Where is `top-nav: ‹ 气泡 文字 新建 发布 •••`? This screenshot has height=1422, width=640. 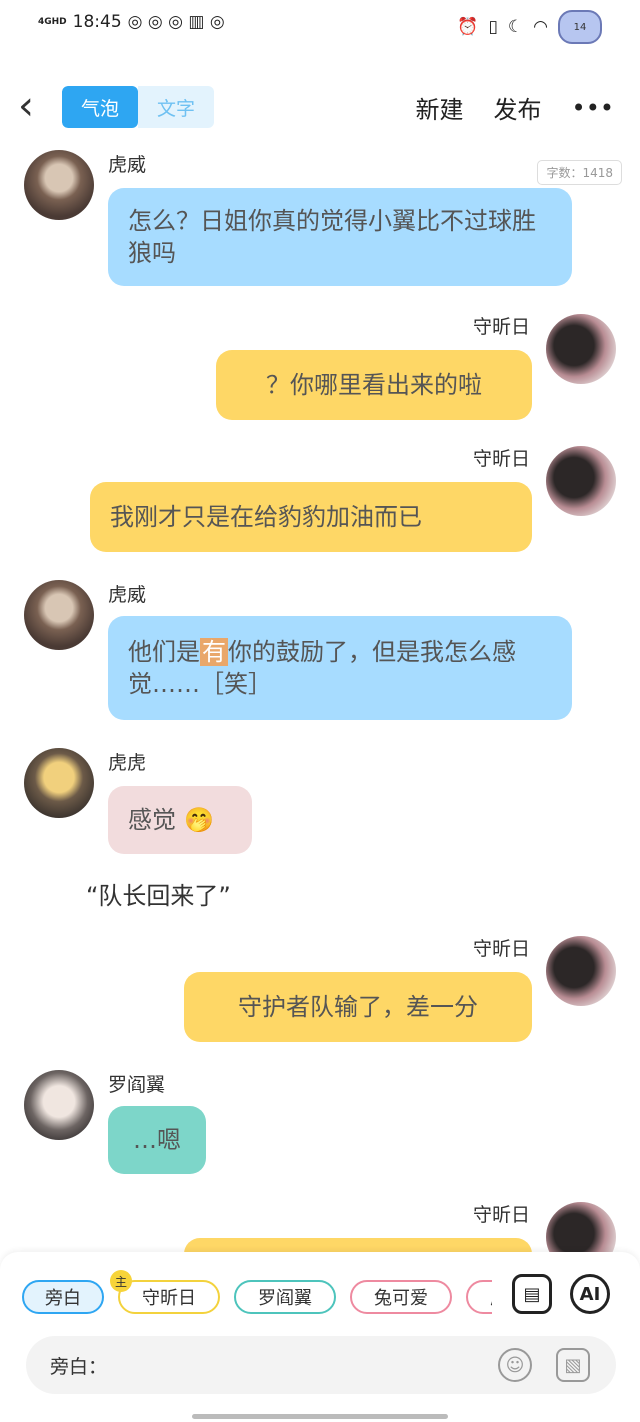
top-nav: ‹ 气泡 文字 新建 发布 ••• is located at coordinates (320, 108).